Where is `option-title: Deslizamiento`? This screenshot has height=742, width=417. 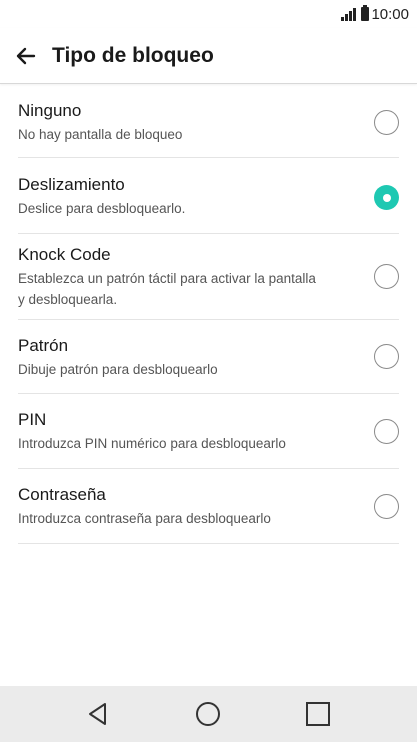 option-title: Deslizamiento is located at coordinates (71, 184).